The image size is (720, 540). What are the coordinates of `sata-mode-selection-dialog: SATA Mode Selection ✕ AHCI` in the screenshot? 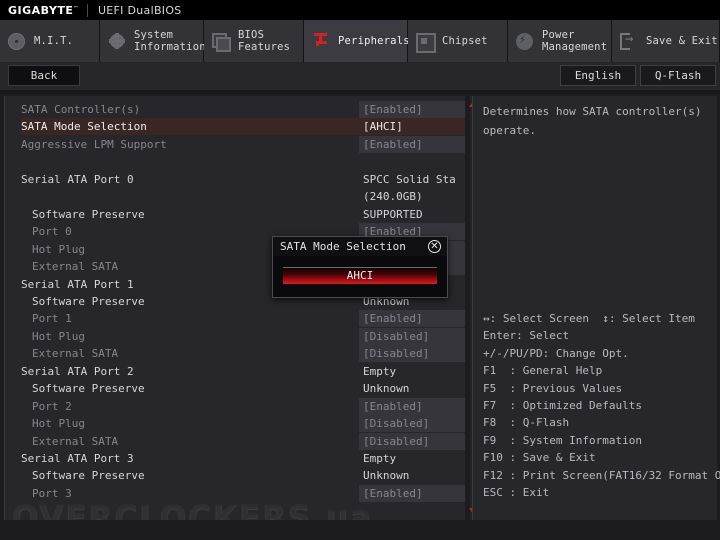 It's located at (360, 267).